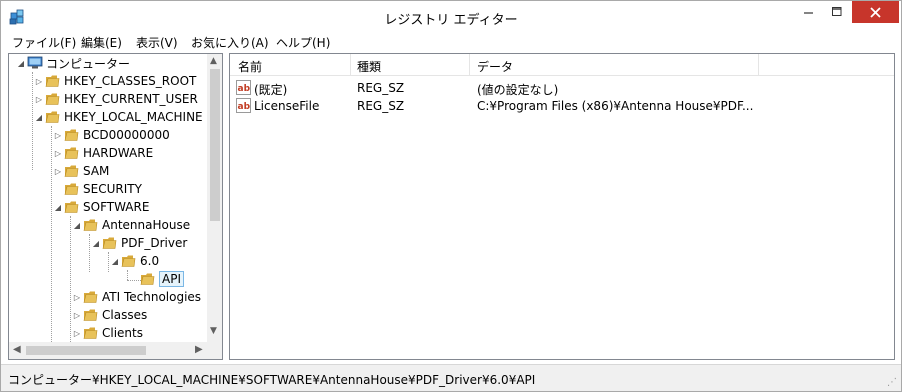 The height and width of the screenshot is (392, 902). Describe the element at coordinates (213, 61) in the screenshot. I see `scroll-up-icon: ▲` at that location.